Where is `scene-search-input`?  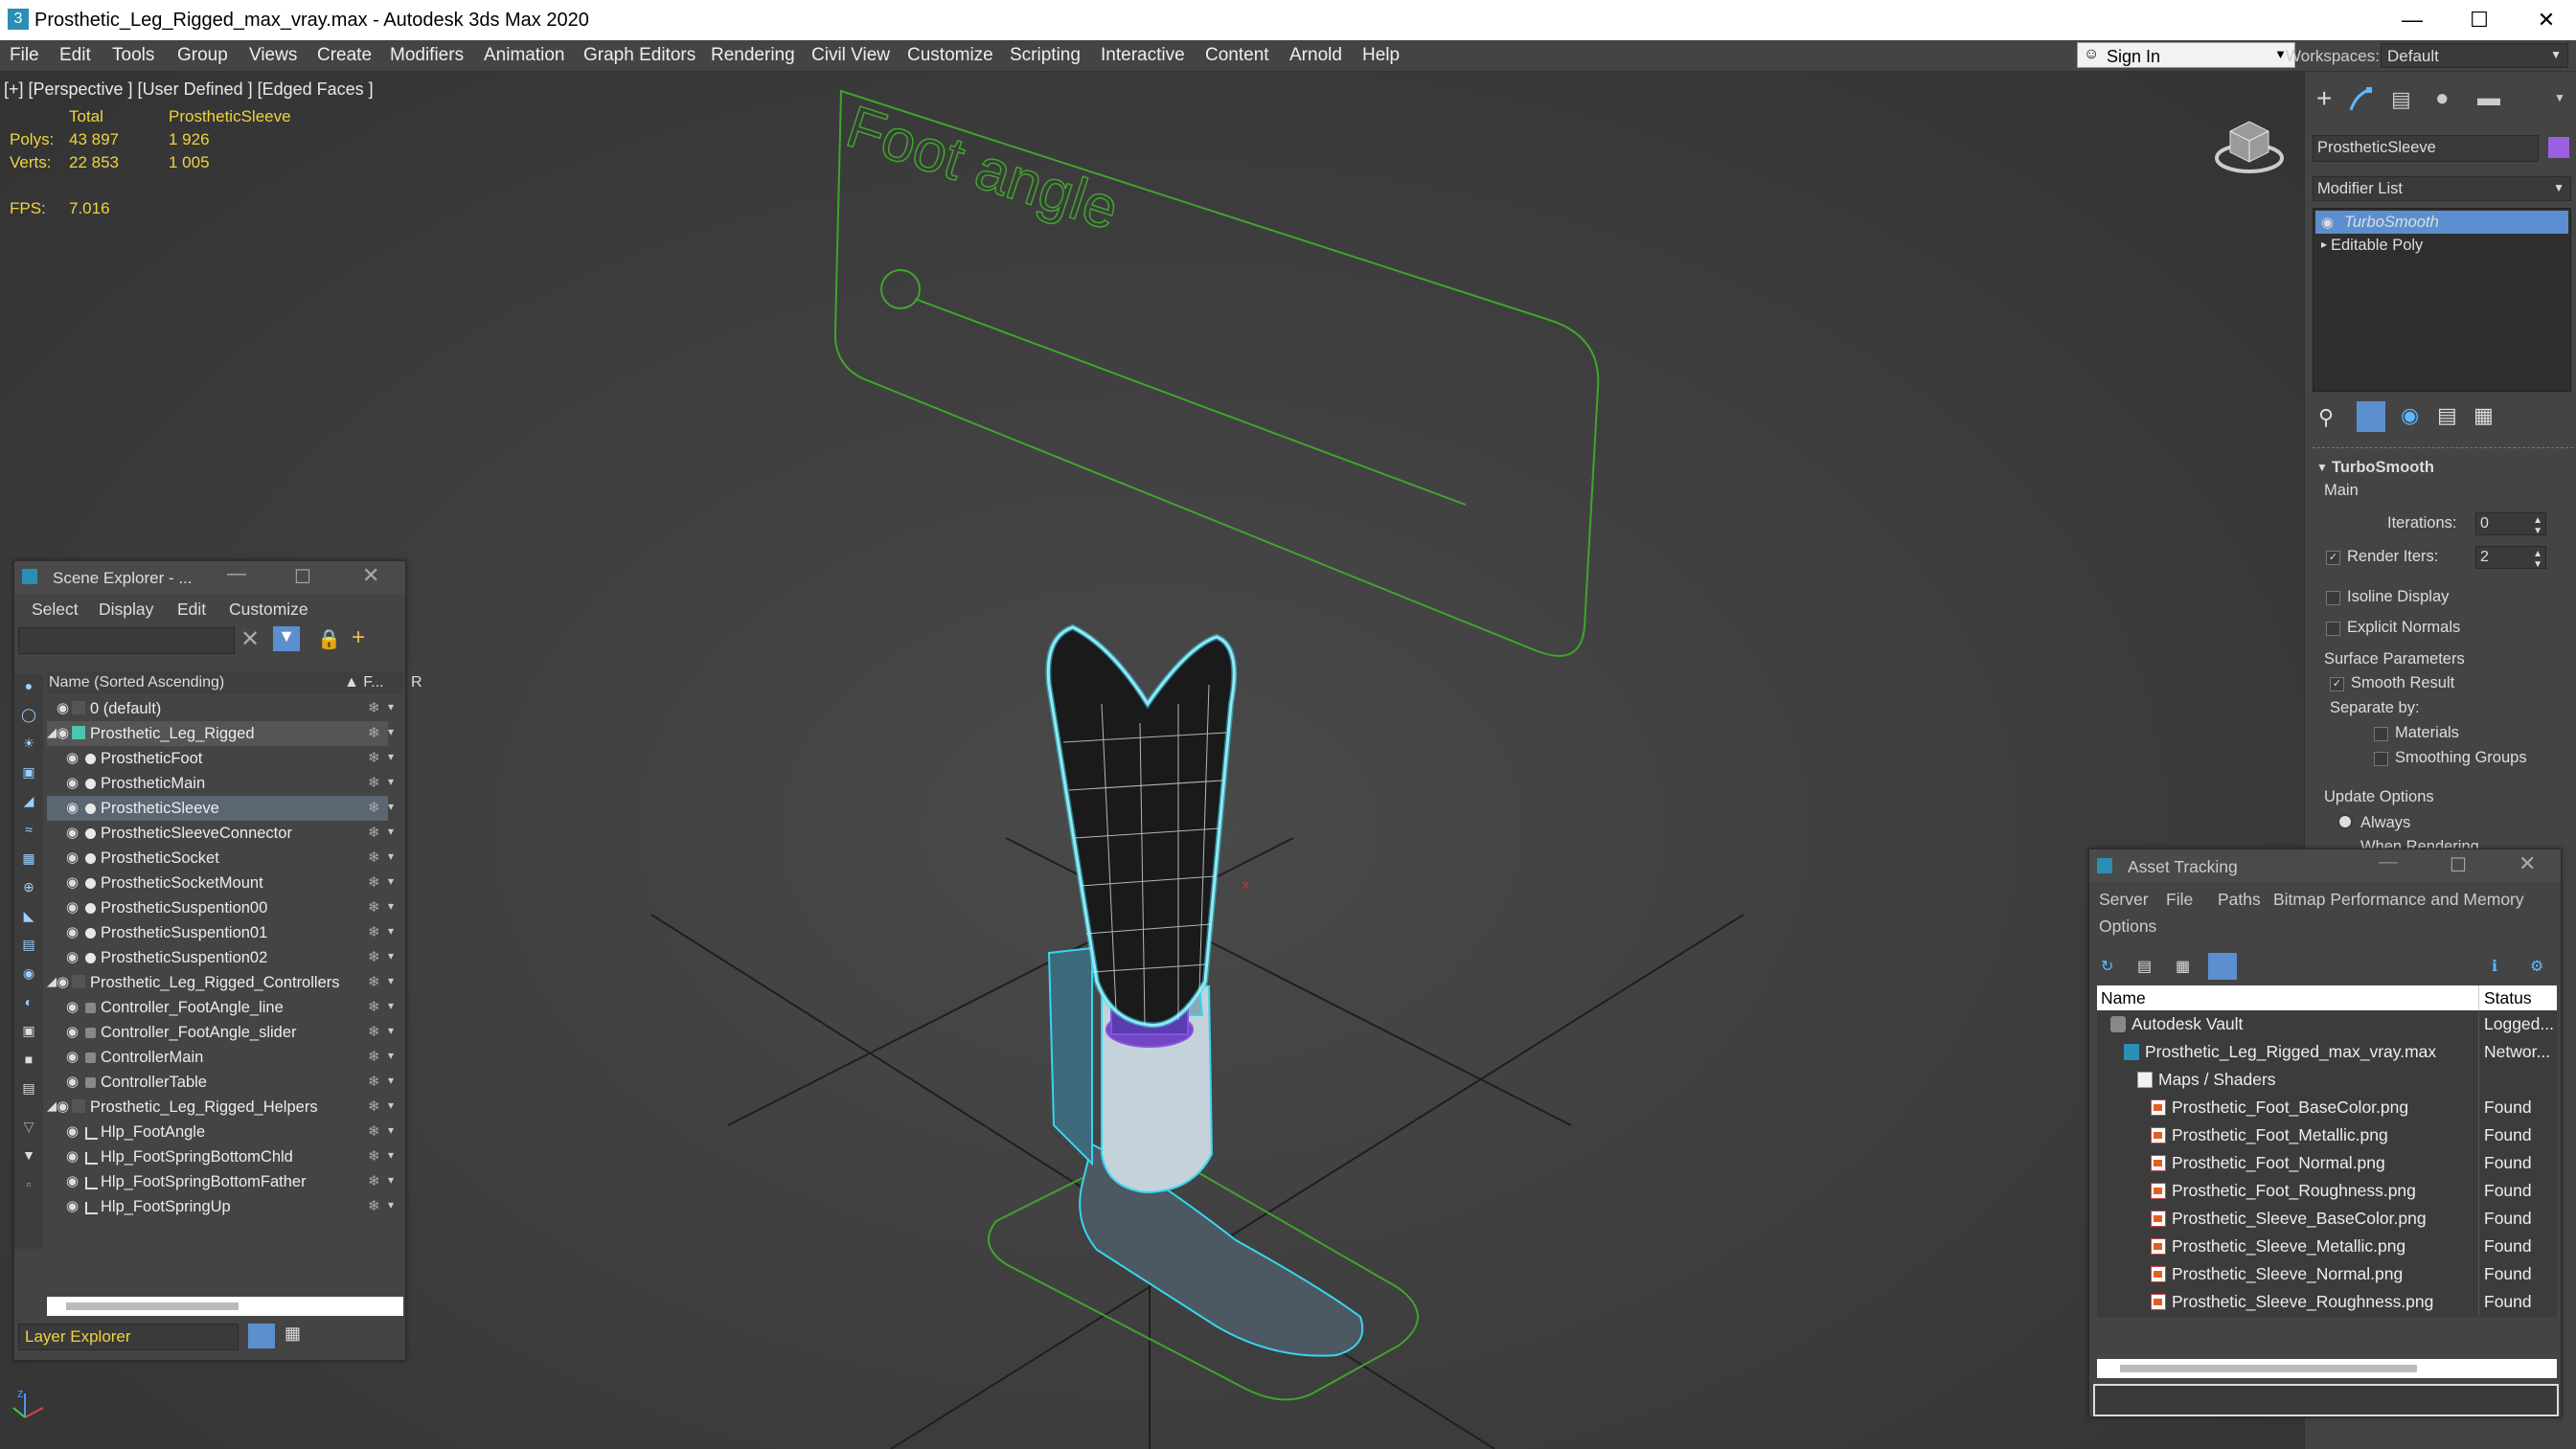
scene-search-input is located at coordinates (126, 640).